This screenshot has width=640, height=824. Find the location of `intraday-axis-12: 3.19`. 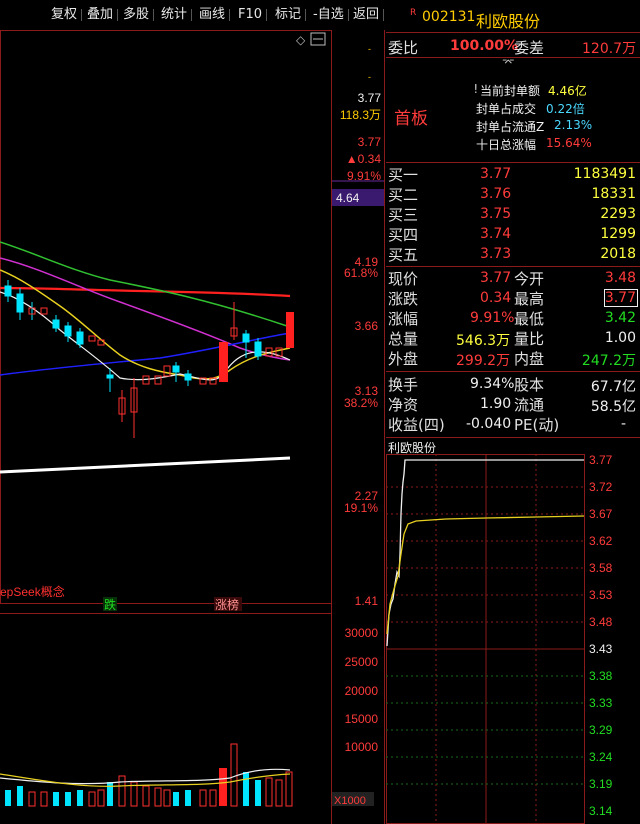

intraday-axis-12: 3.19 is located at coordinates (601, 784).